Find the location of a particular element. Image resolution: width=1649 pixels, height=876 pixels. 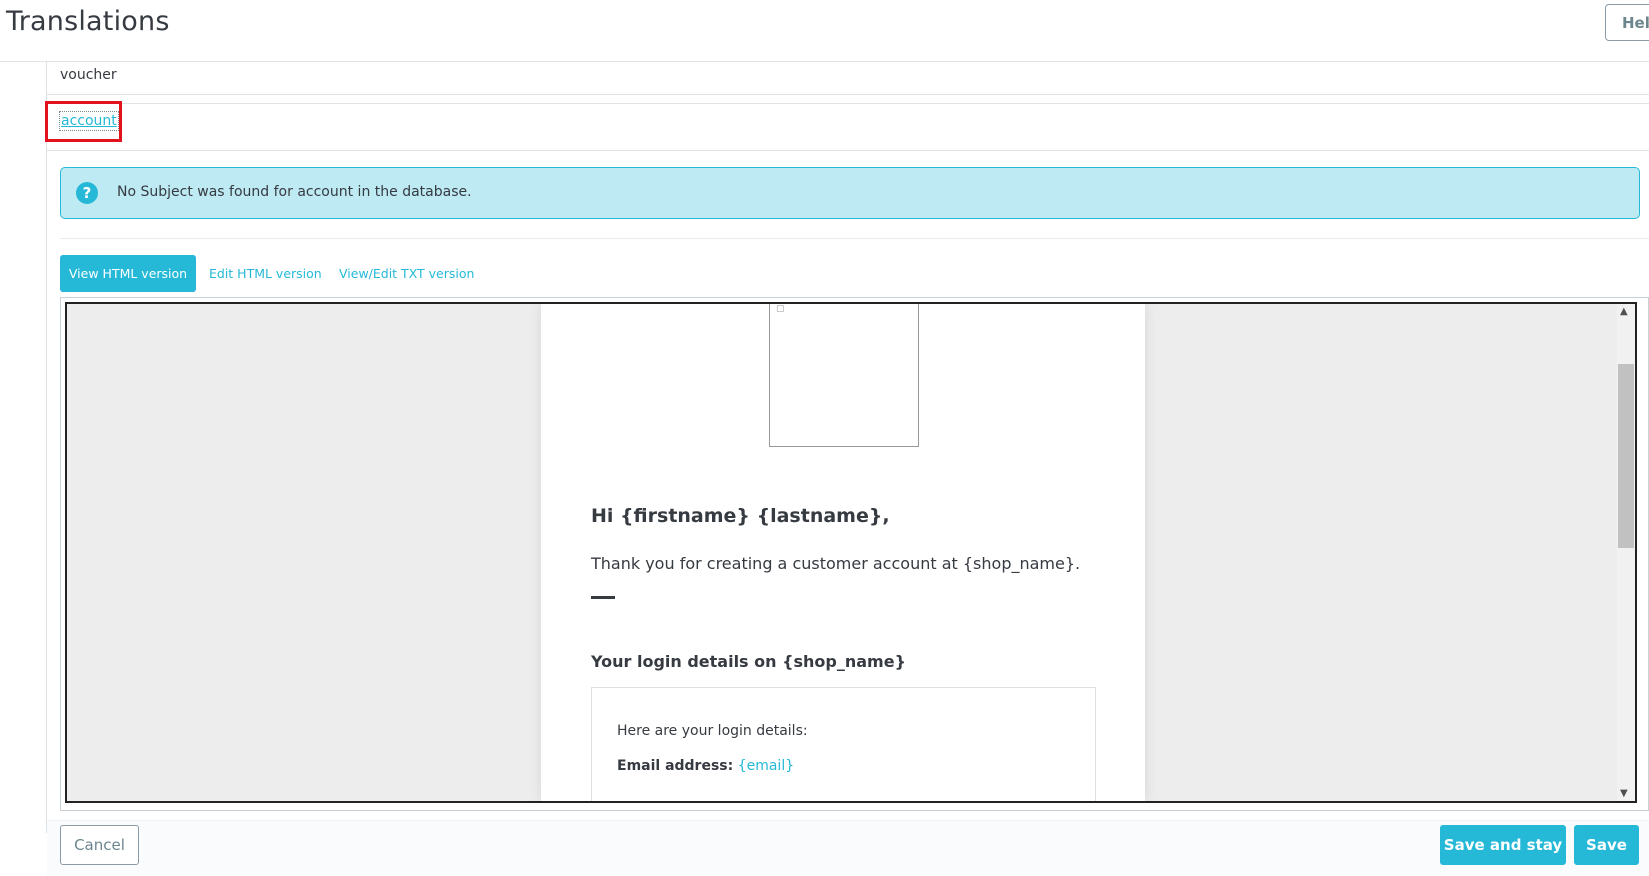

email-divider is located at coordinates (603, 597).